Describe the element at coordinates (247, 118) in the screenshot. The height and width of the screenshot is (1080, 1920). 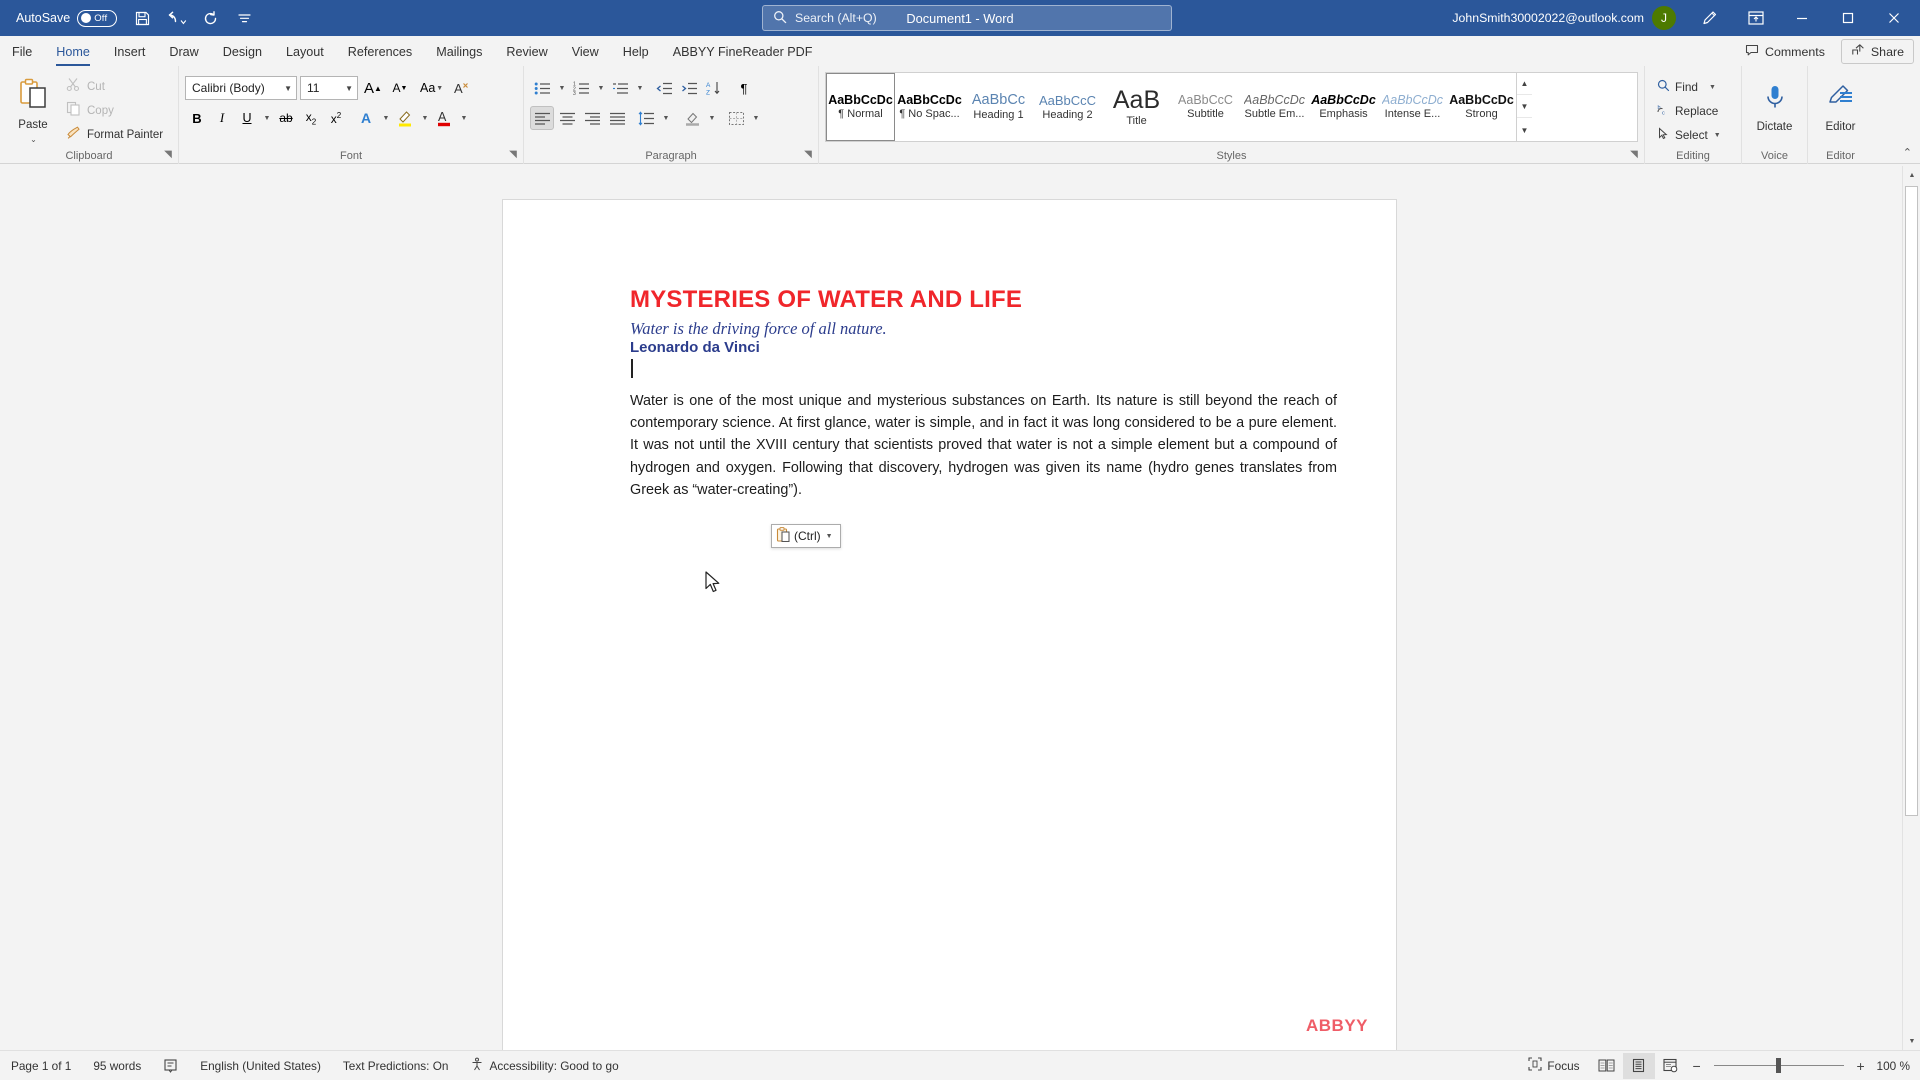
I see `underline-icon: U` at that location.